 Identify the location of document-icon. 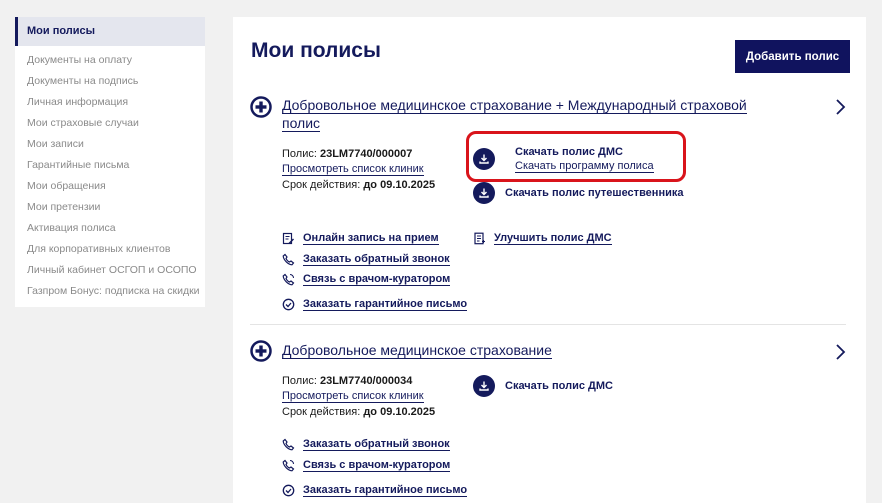
(479, 238).